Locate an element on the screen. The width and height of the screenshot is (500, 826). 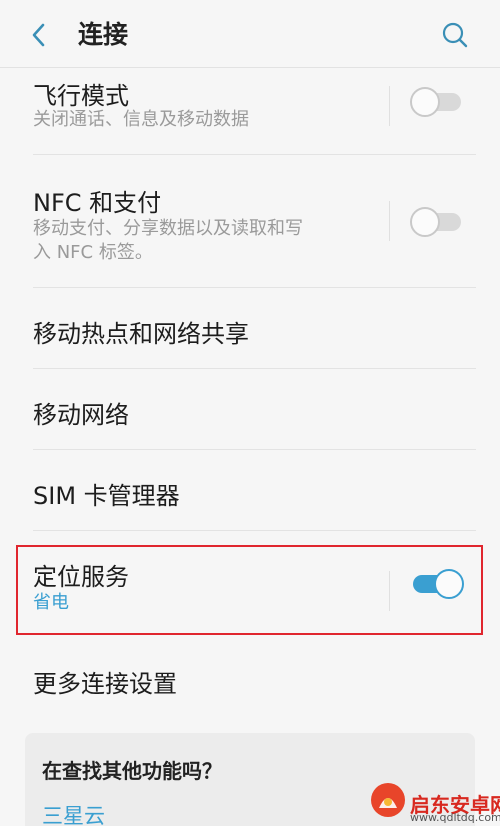
suggestion-card: 在查找其他功能吗？ 三星云 is located at coordinates (250, 779).